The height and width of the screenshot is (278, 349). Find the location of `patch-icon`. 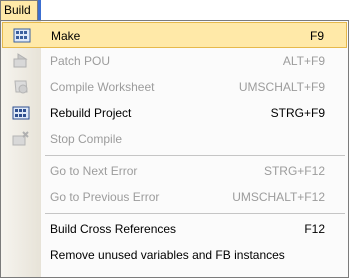

patch-icon is located at coordinates (21, 61).